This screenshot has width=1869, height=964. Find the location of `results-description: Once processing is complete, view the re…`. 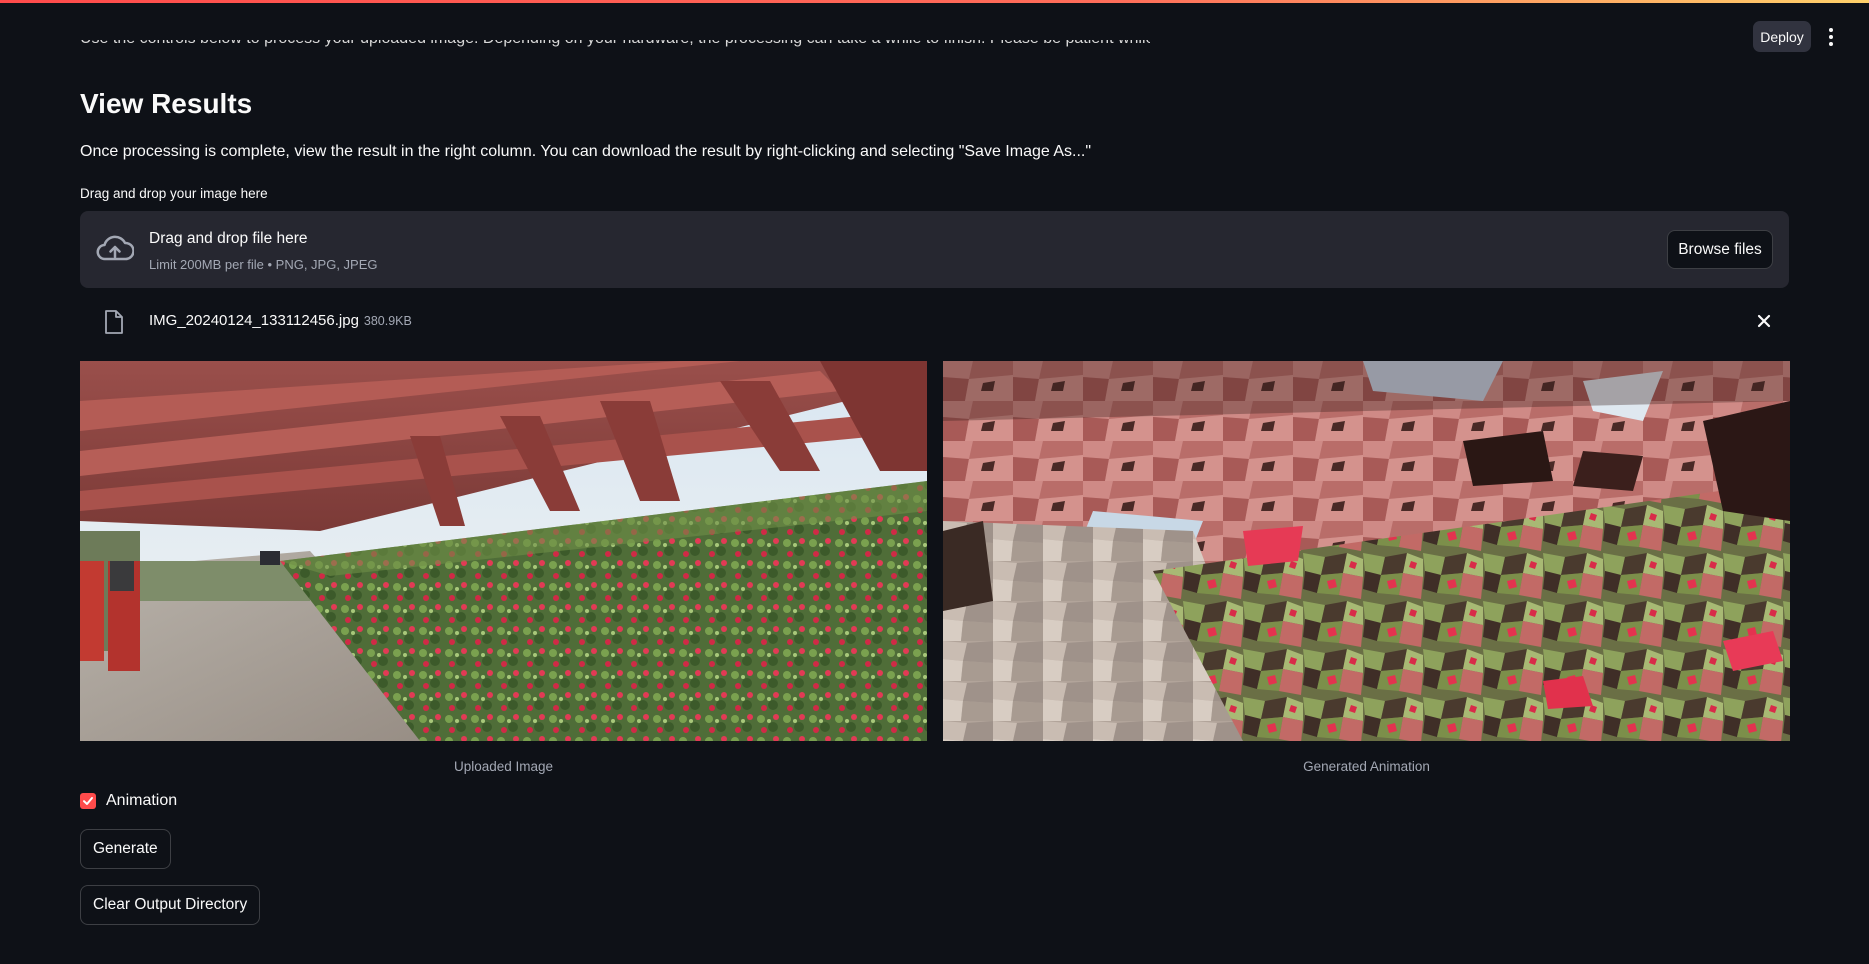

results-description: Once processing is complete, view the re… is located at coordinates (586, 151).